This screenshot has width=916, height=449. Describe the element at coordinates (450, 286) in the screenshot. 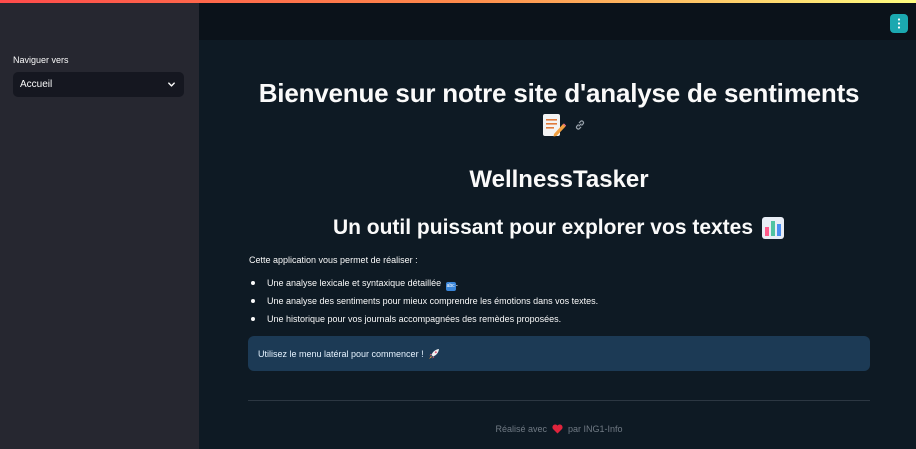

I see `abc-icon: abc` at that location.